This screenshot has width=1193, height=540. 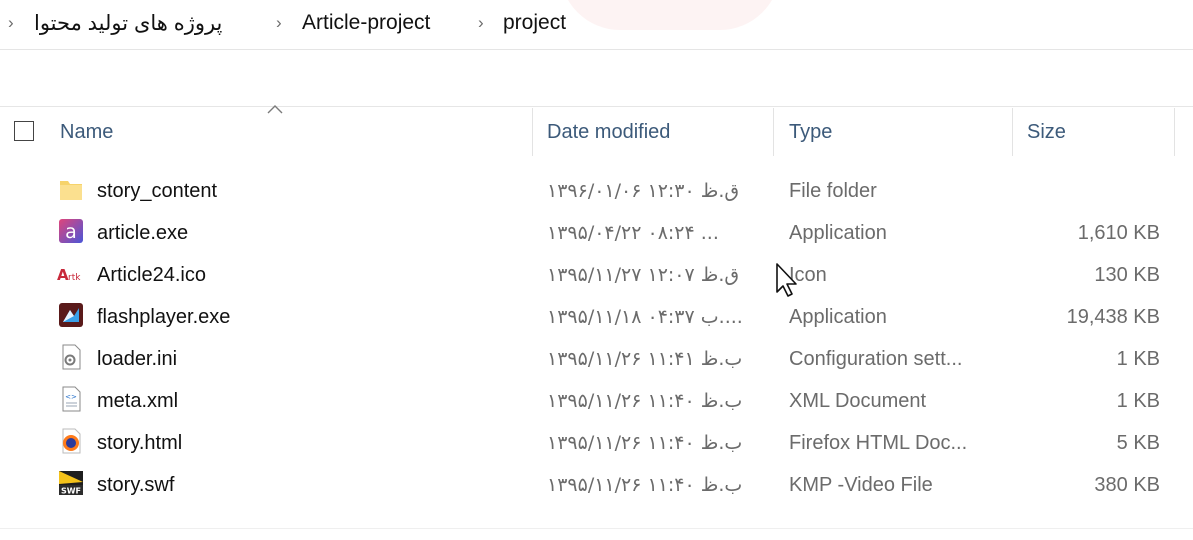 What do you see at coordinates (534, 23) in the screenshot?
I see `breadcrumb-item-project: project` at bounding box center [534, 23].